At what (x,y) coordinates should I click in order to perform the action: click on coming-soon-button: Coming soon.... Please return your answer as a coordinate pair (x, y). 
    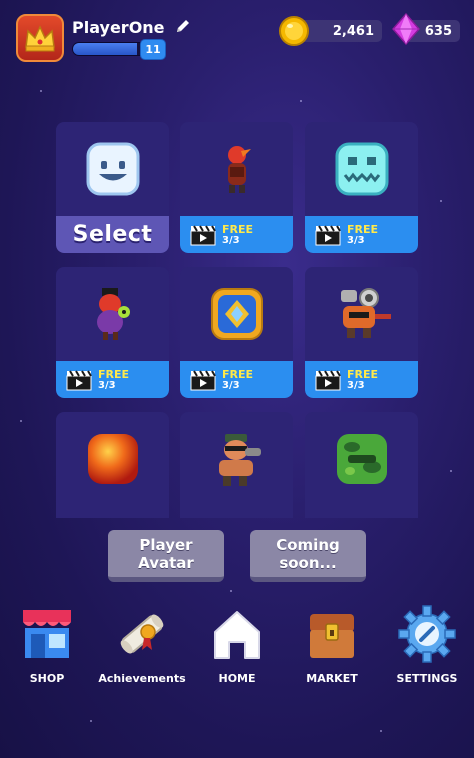
    Looking at the image, I should click on (308, 556).